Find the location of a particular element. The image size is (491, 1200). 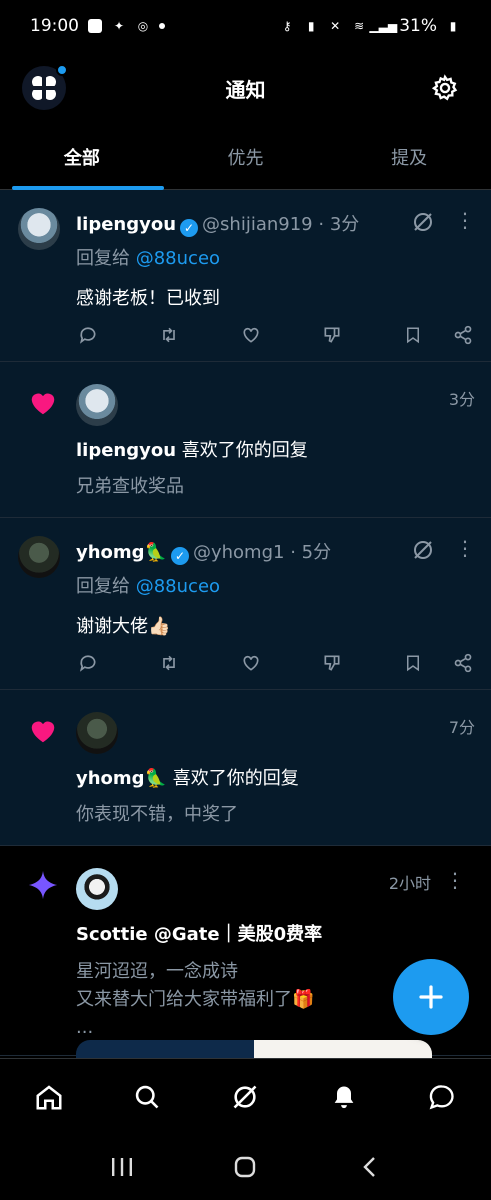

mute-icon: ✕ is located at coordinates (335, 26).